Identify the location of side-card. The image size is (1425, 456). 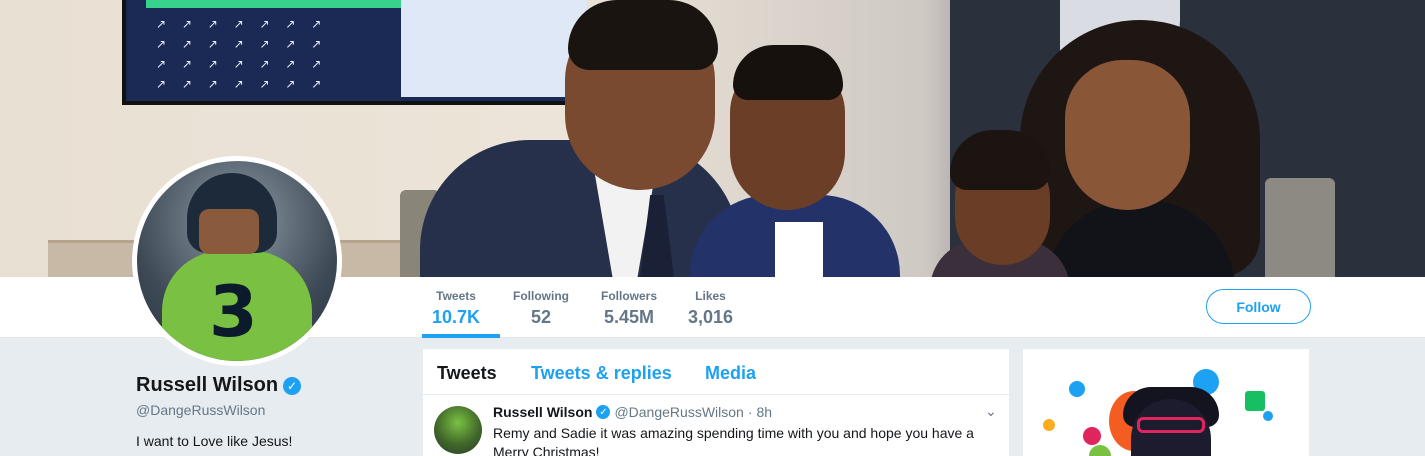
(1166, 402).